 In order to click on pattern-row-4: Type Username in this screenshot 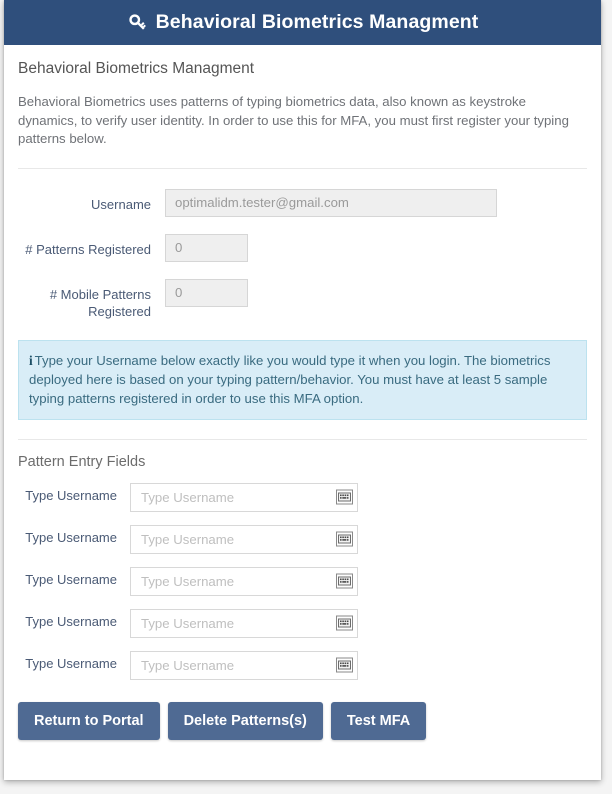, I will do `click(302, 623)`.